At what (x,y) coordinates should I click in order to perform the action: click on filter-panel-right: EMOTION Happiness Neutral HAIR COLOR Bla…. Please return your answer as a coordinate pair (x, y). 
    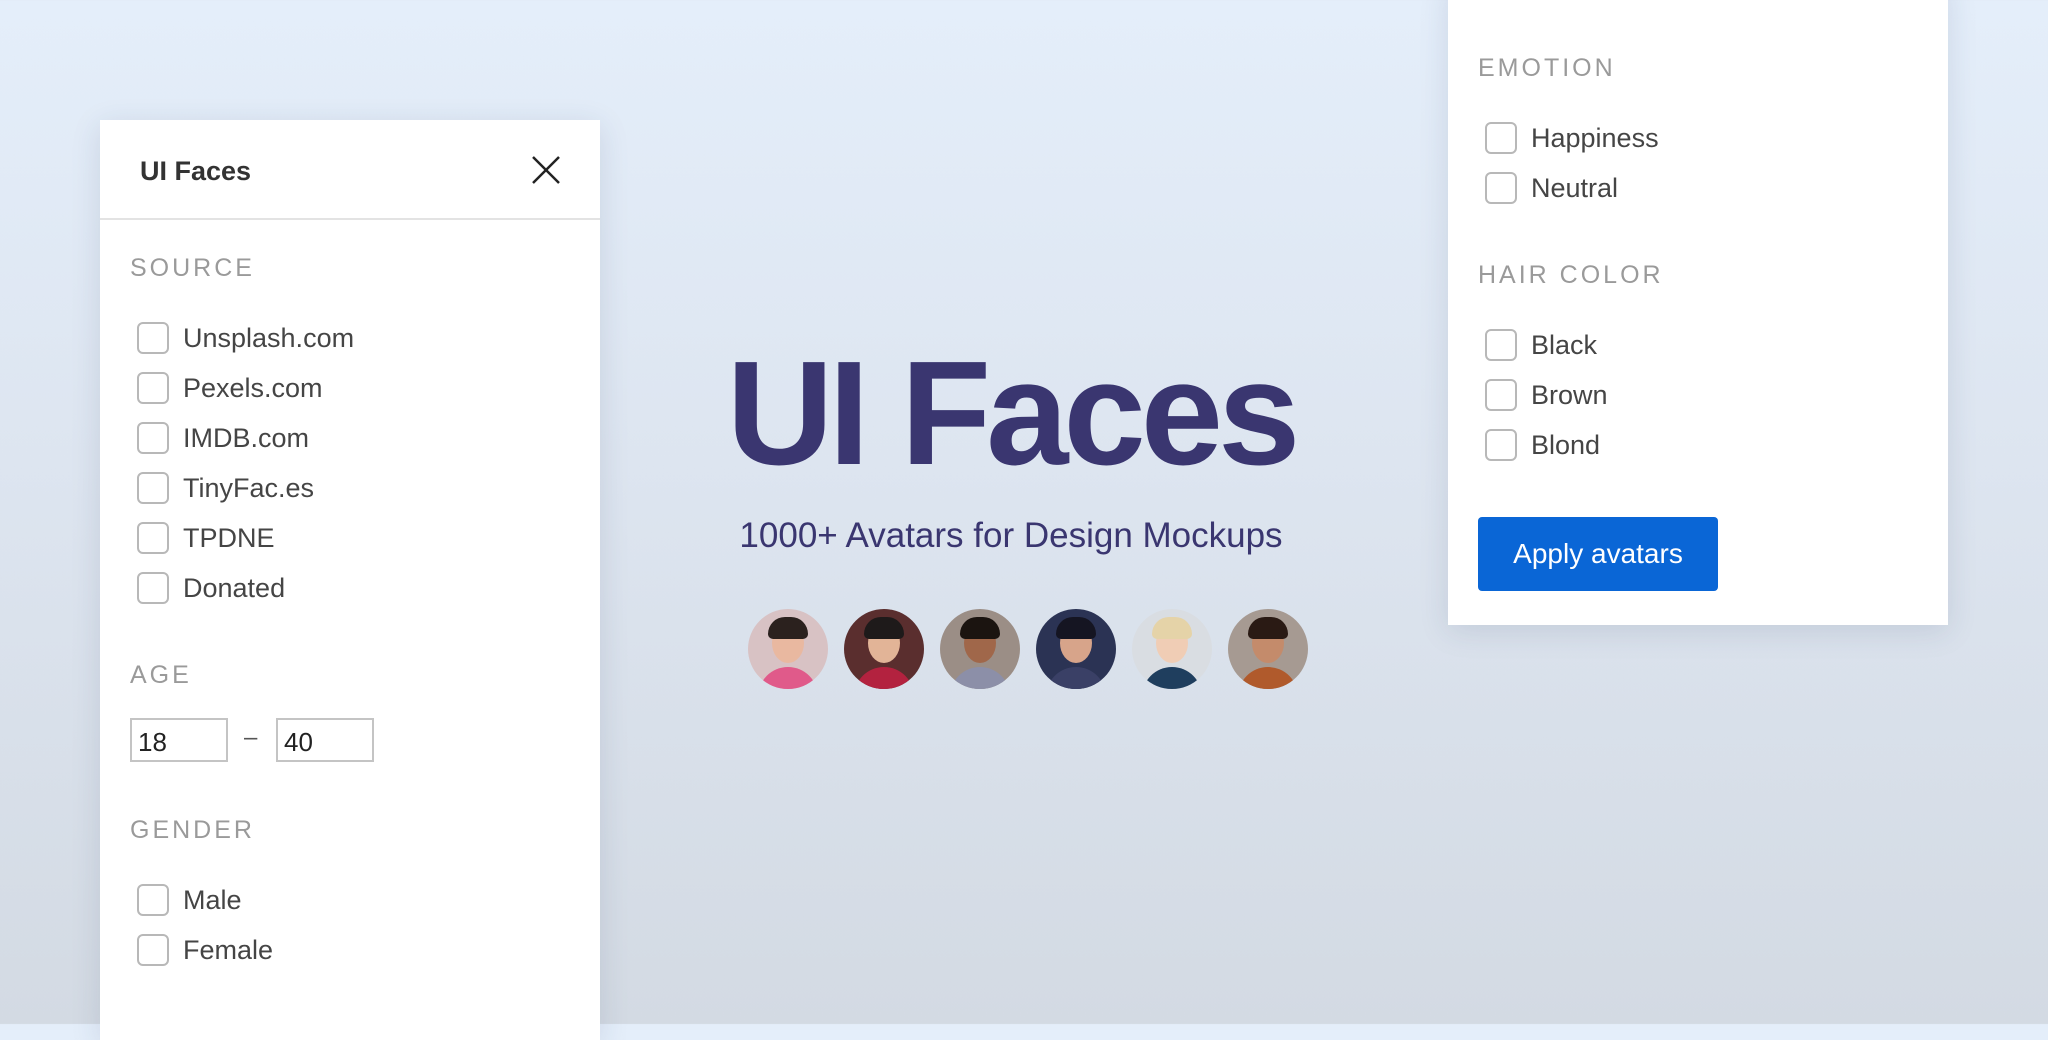
    Looking at the image, I should click on (1698, 312).